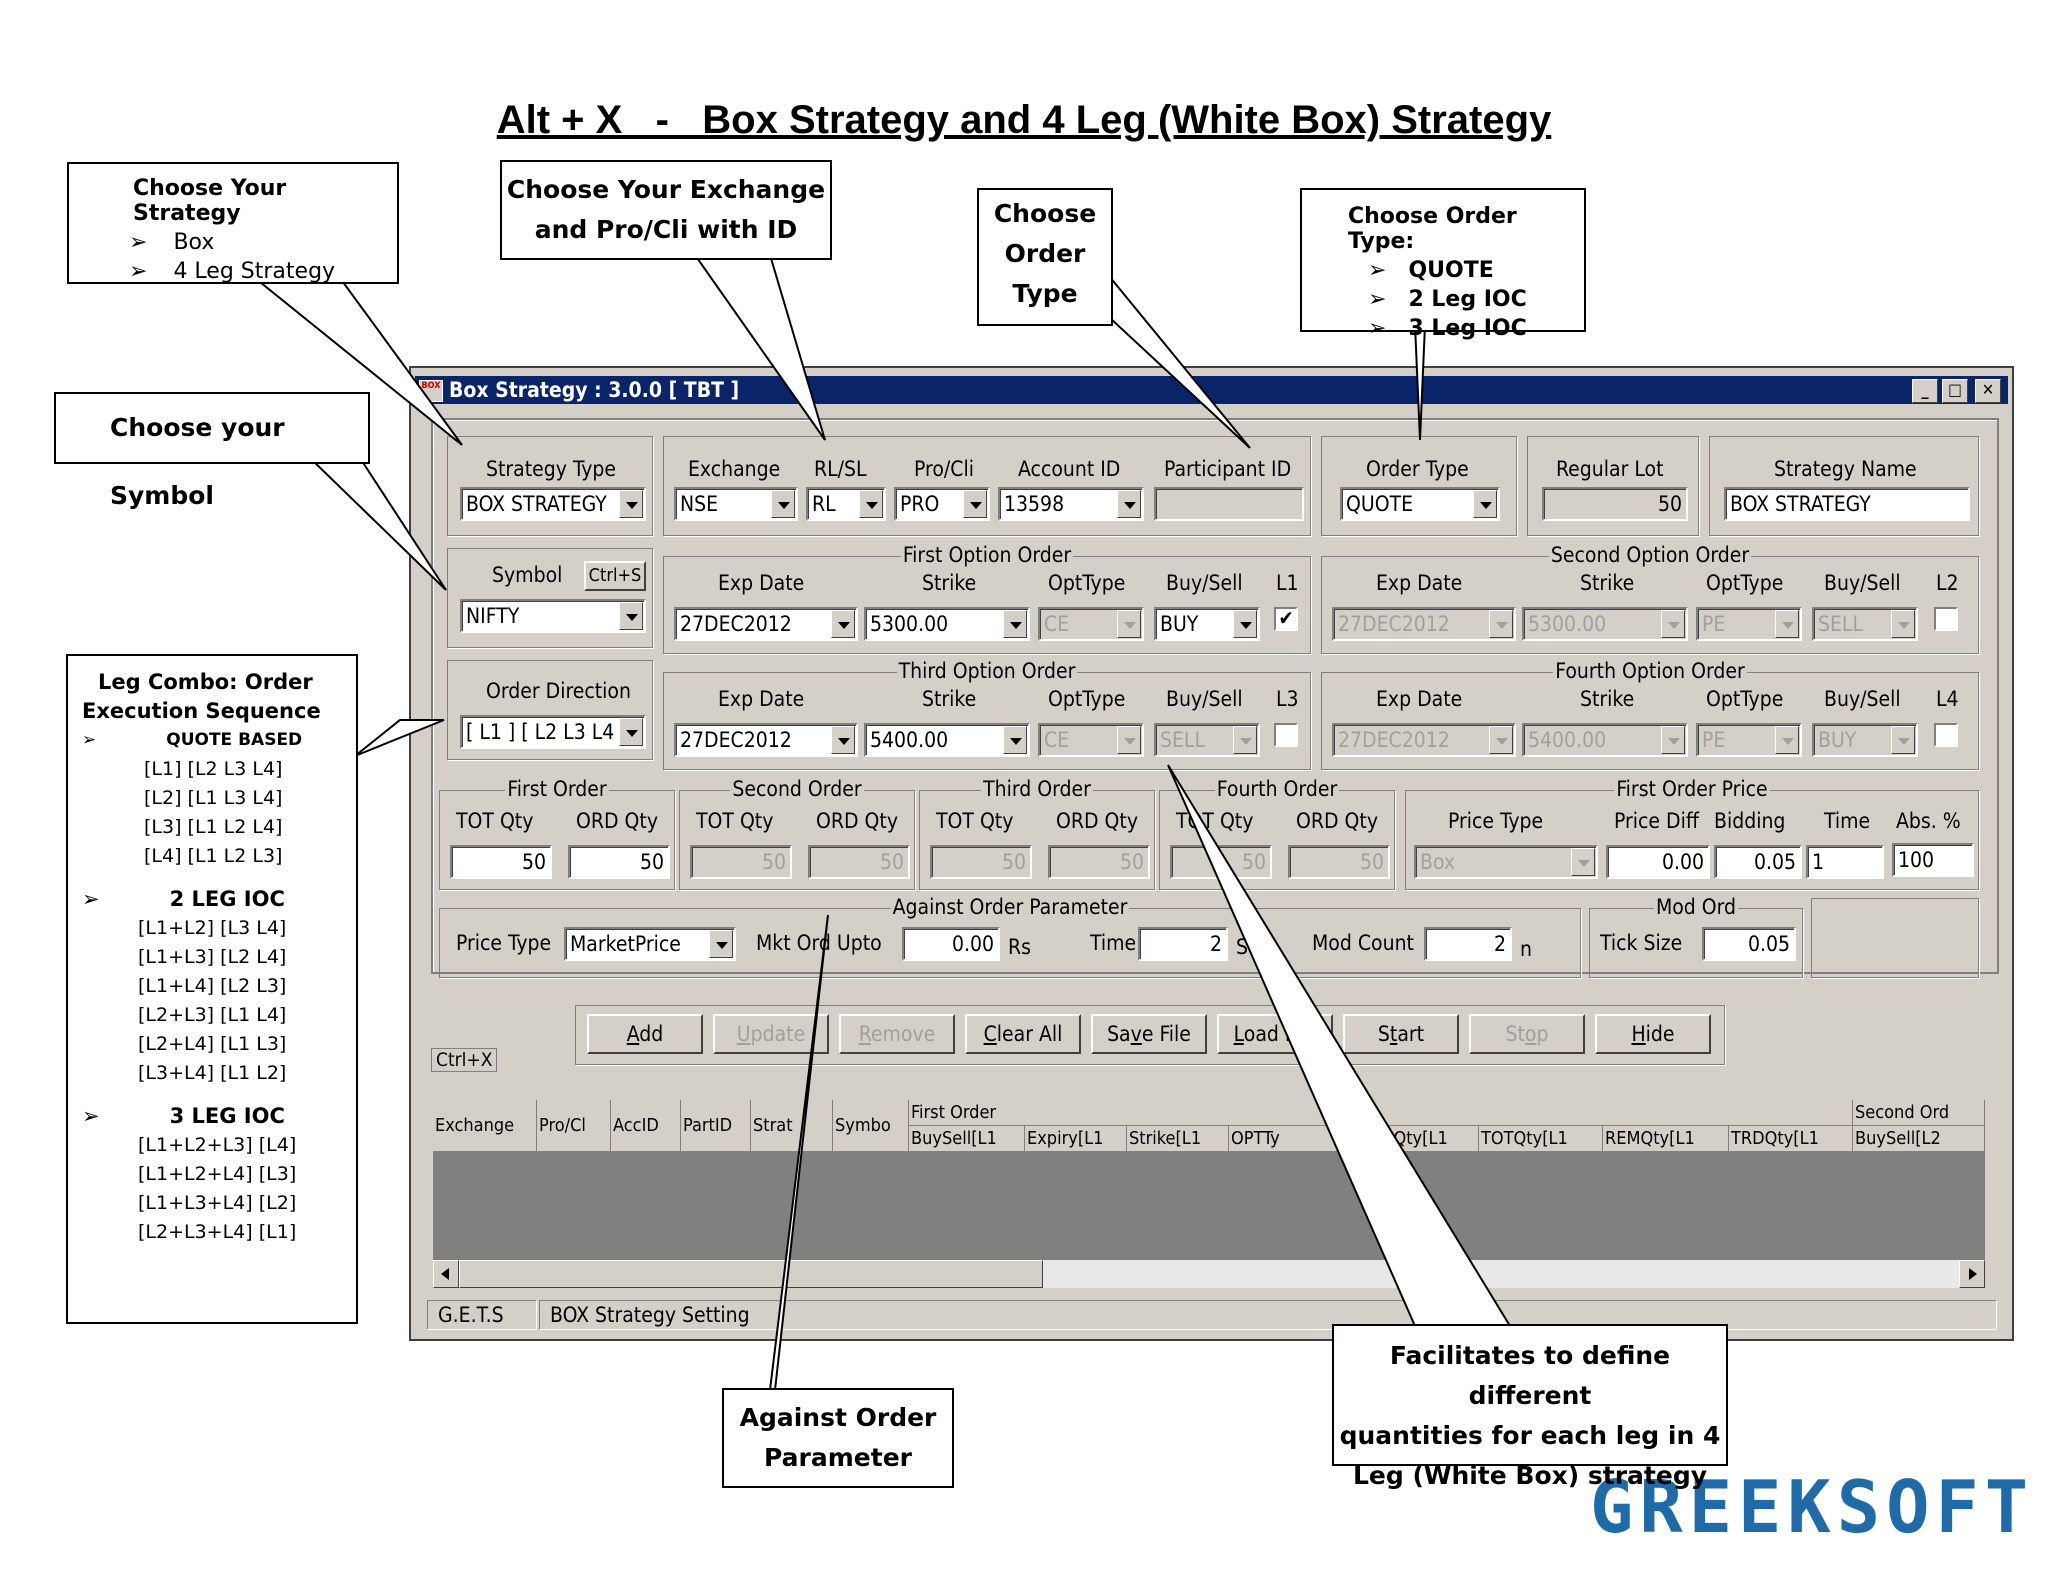 Image resolution: width=2048 pixels, height=1582 pixels. Describe the element at coordinates (1099, 862) in the screenshot. I see `third-order-ord-qty-input: 50` at that location.